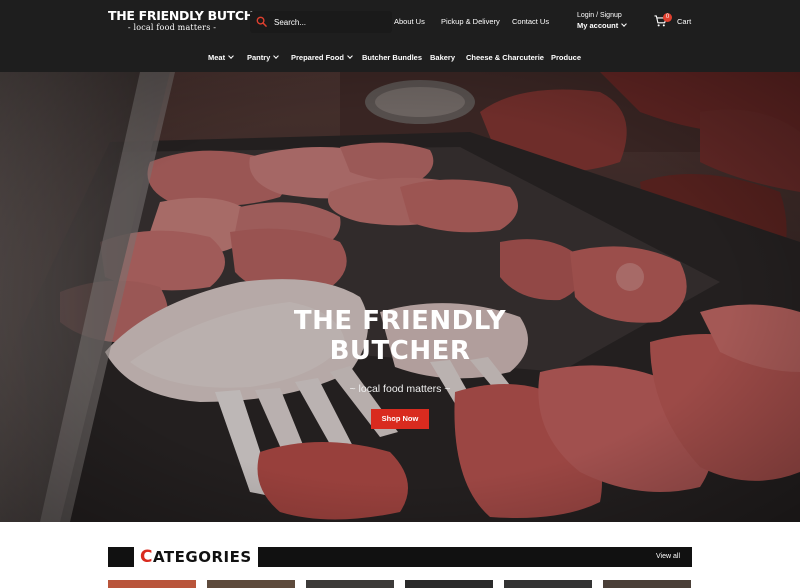 The image size is (800, 588). What do you see at coordinates (674, 22) in the screenshot?
I see `cart-button: 0 Cart` at bounding box center [674, 22].